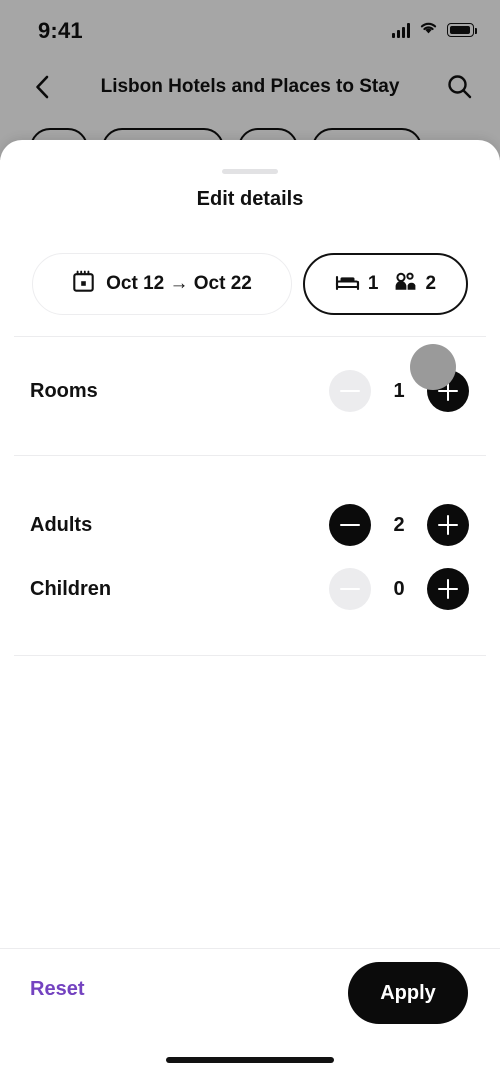  What do you see at coordinates (250, 171) in the screenshot?
I see `drag-handle` at bounding box center [250, 171].